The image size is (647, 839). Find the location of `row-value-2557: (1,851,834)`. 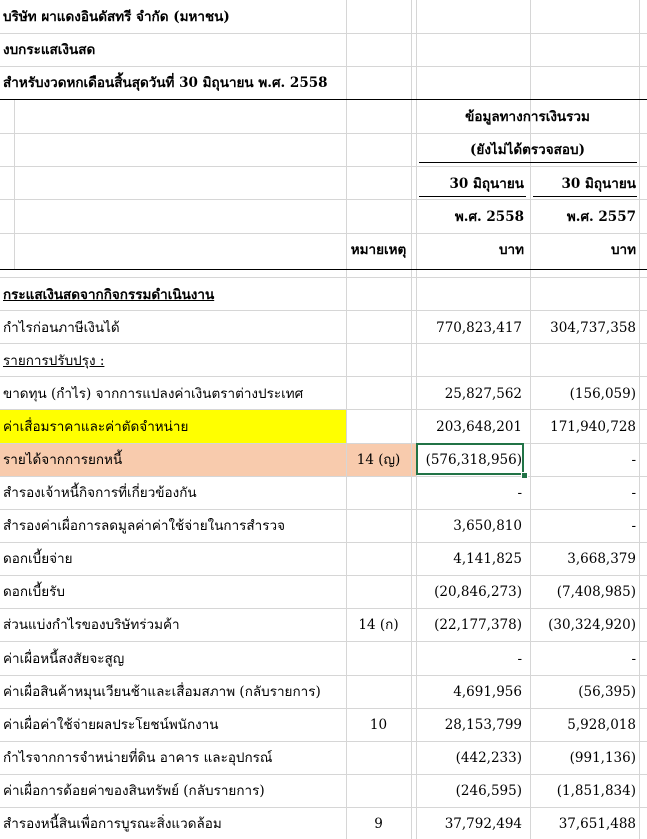

row-value-2557: (1,851,834) is located at coordinates (596, 791).